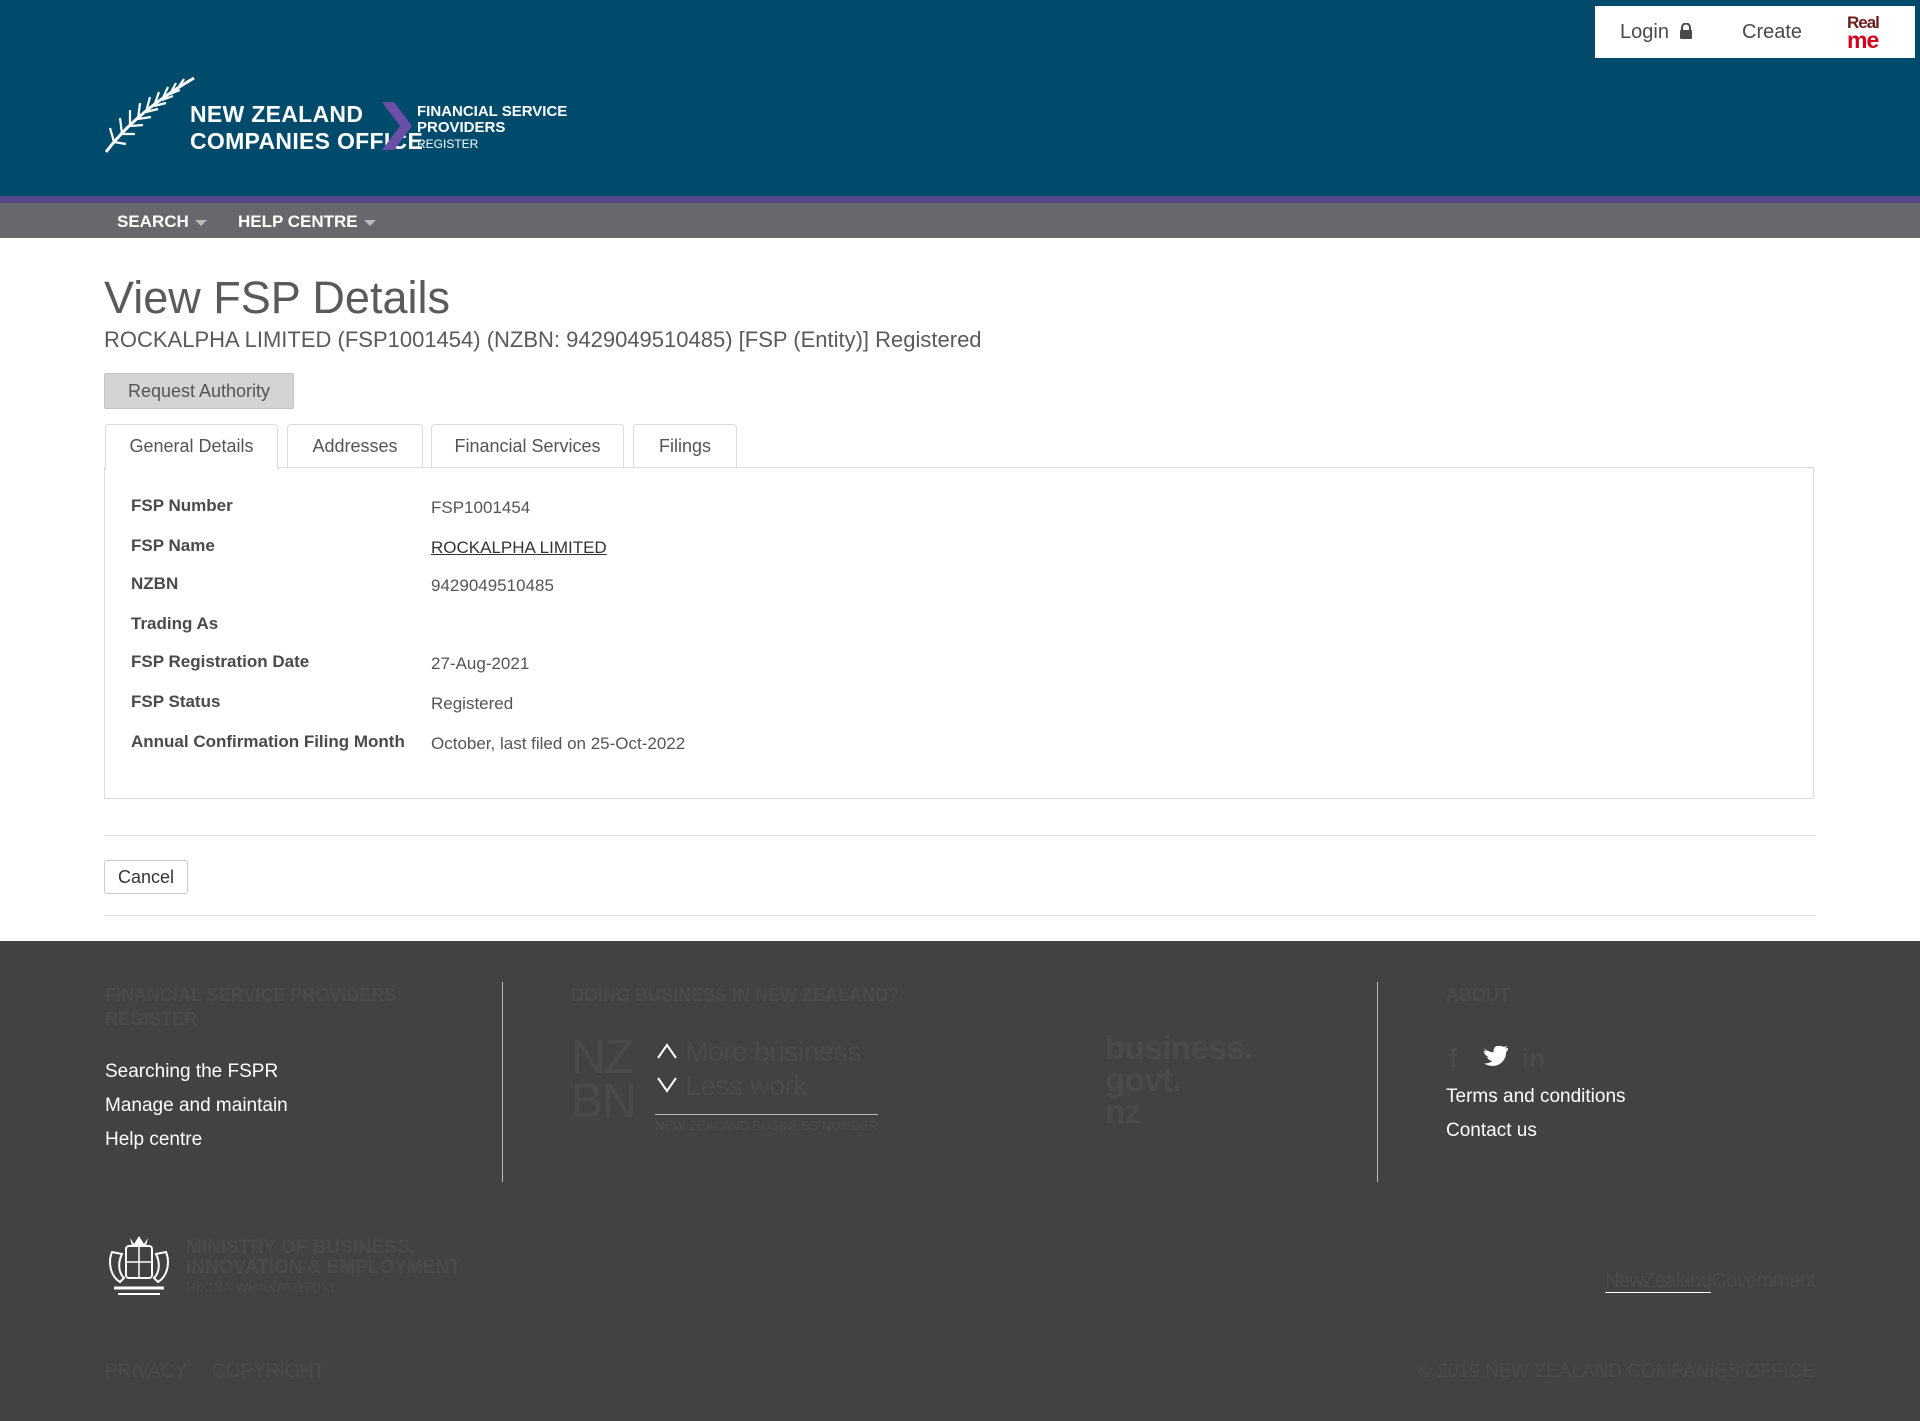  What do you see at coordinates (492, 127) in the screenshot?
I see `fsp-register-wordmark: FINANCIAL SERVICE PROVIDERS REGISTER` at bounding box center [492, 127].